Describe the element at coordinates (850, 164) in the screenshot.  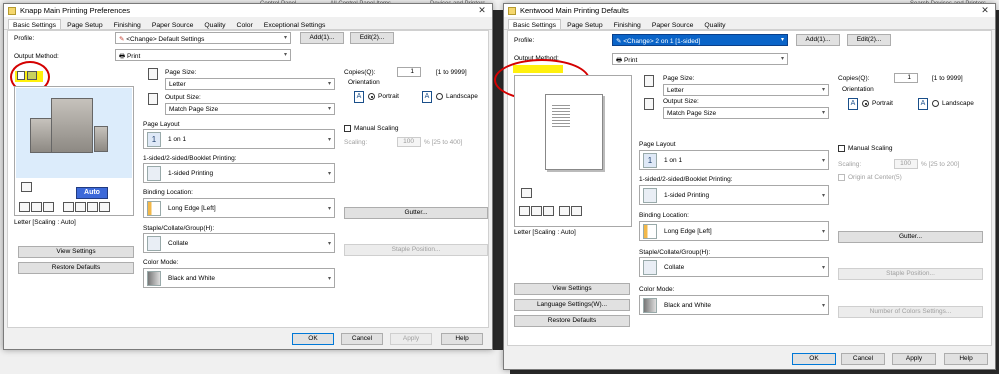
I see `scaling-label: Scaling:` at that location.